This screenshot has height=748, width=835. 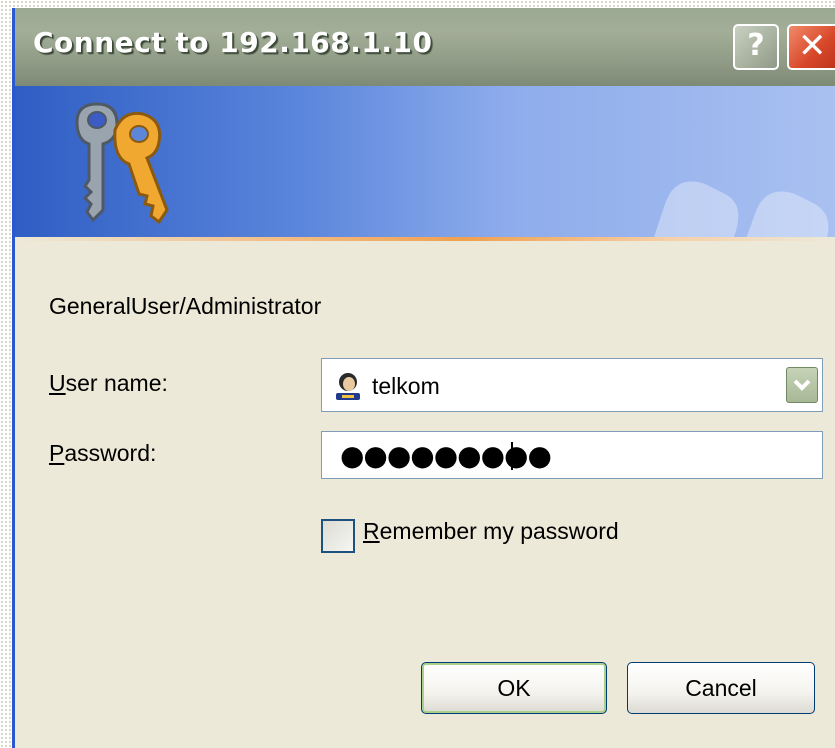 What do you see at coordinates (108, 383) in the screenshot?
I see `username-label: User name:` at bounding box center [108, 383].